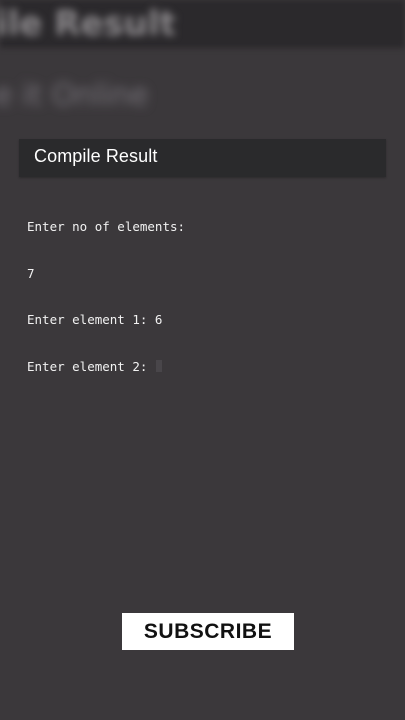 This screenshot has width=405, height=720. I want to click on console-line: Enter no of elements:, so click(106, 226).